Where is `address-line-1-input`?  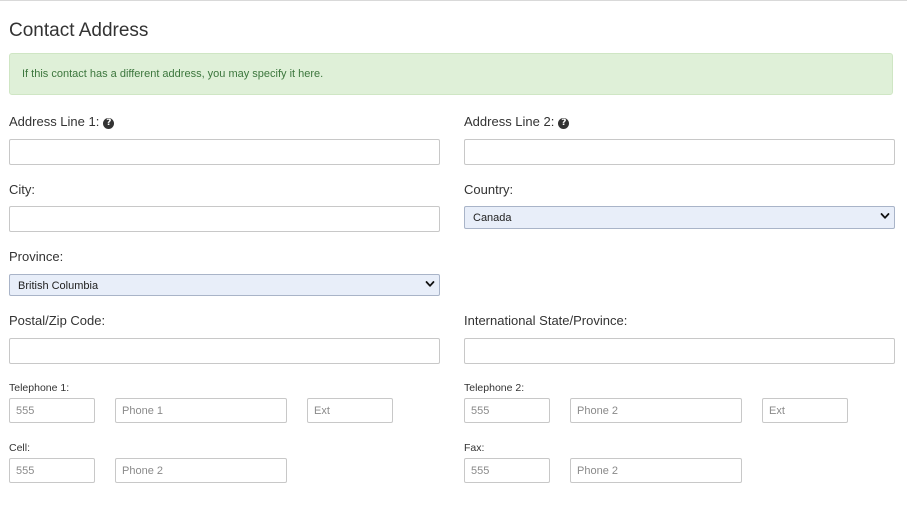 address-line-1-input is located at coordinates (224, 152).